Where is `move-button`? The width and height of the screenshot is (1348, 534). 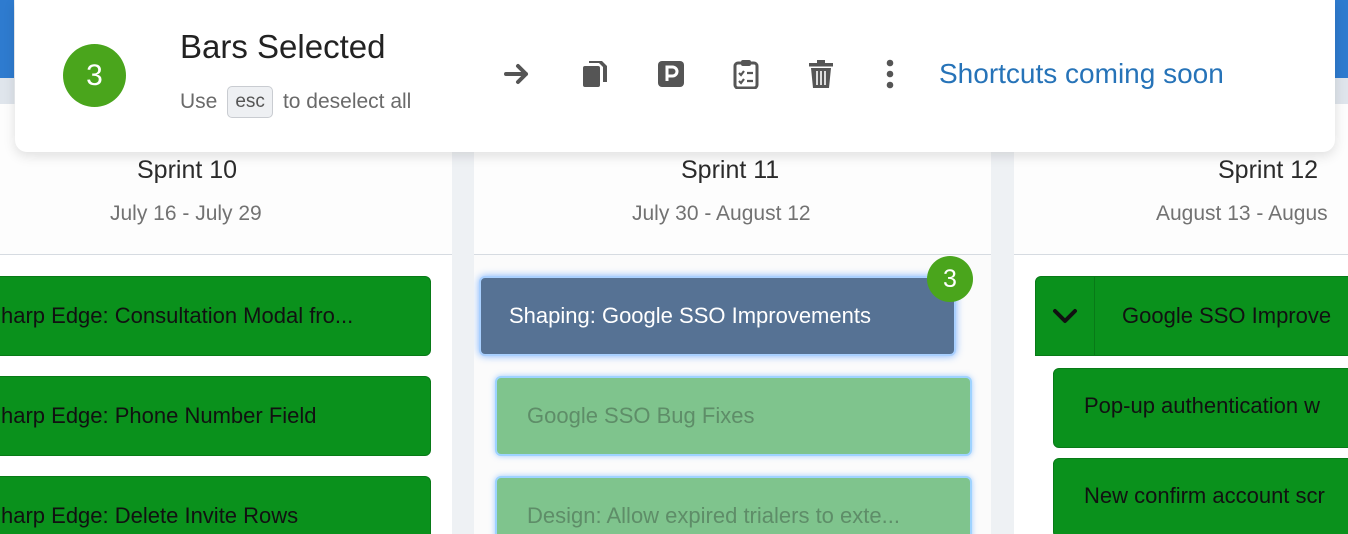 move-button is located at coordinates (518, 74).